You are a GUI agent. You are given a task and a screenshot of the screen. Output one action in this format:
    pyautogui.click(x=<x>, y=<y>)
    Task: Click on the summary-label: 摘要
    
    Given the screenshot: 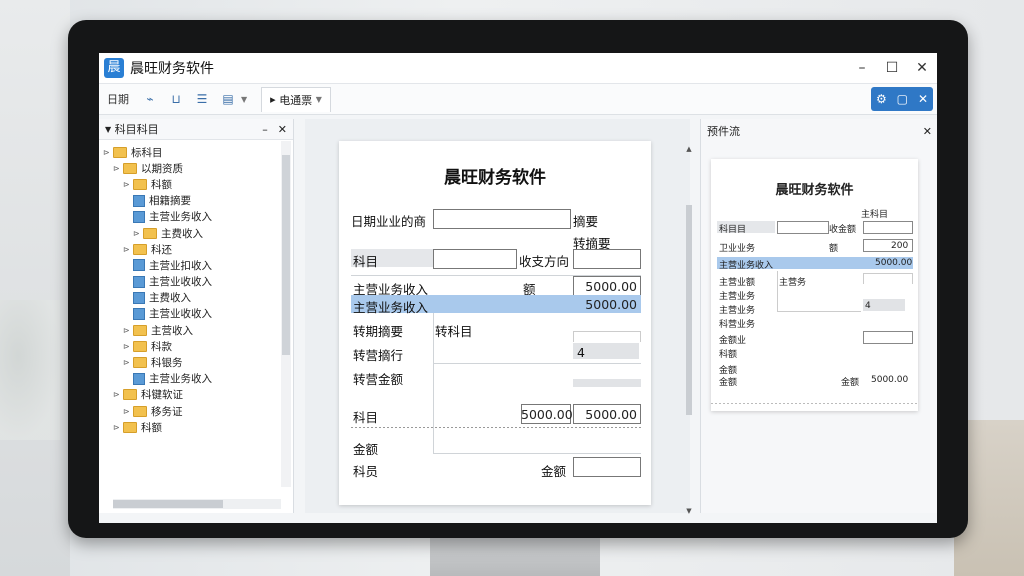 What is the action you would take?
    pyautogui.click(x=586, y=221)
    